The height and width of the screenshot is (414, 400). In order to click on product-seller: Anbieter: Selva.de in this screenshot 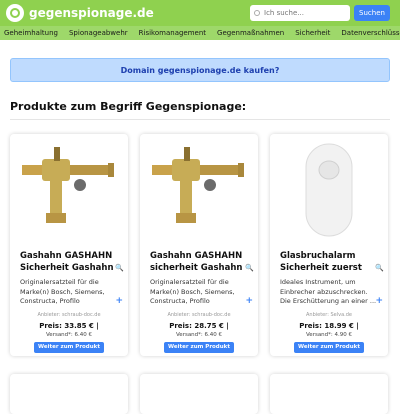, I will do `click(328, 315)`.